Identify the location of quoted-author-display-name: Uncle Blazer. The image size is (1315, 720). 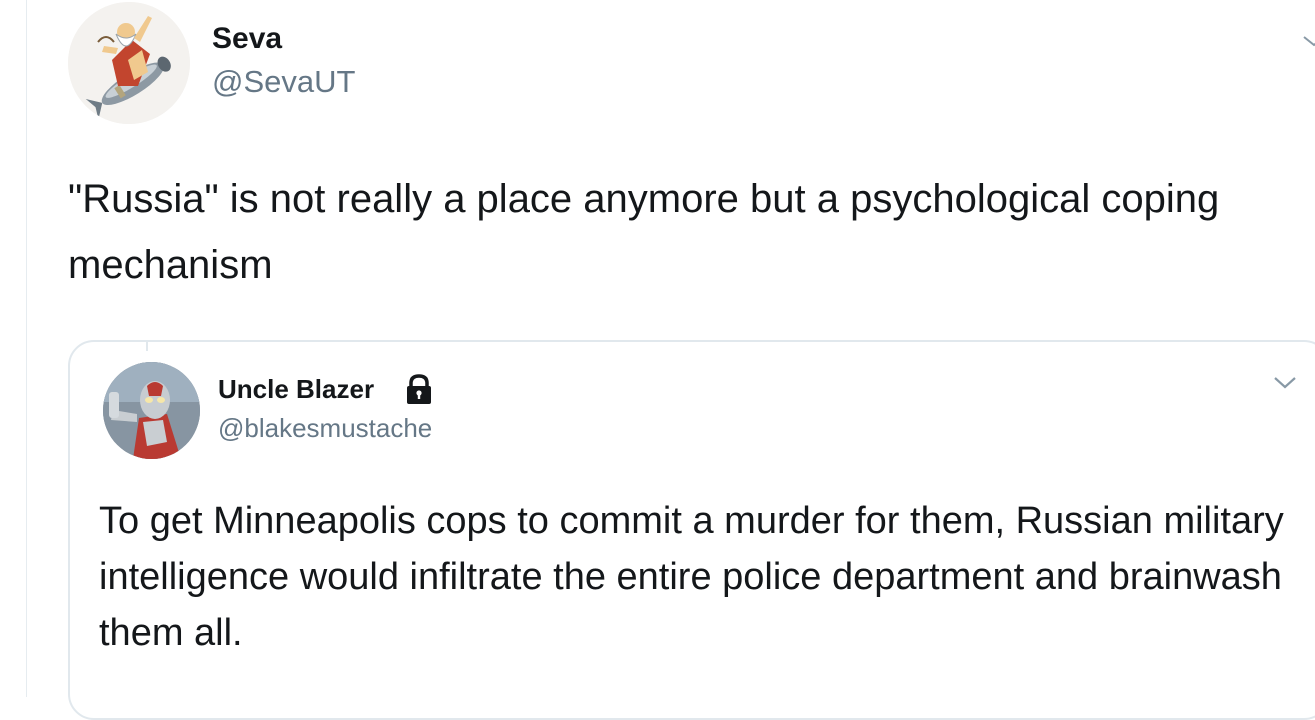
(296, 389).